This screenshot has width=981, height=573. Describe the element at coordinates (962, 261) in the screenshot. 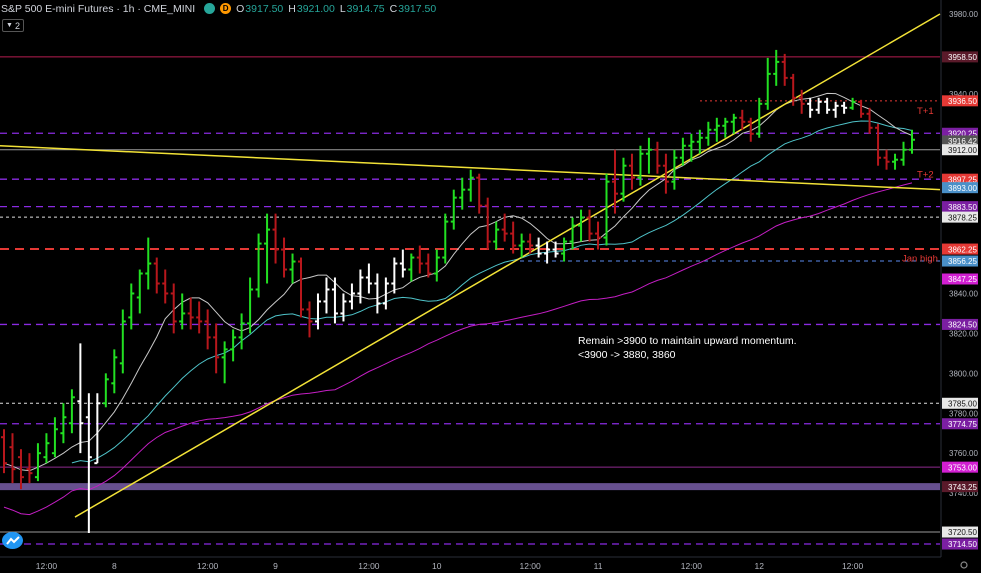

I see `price-badge-label: 3856.25` at that location.